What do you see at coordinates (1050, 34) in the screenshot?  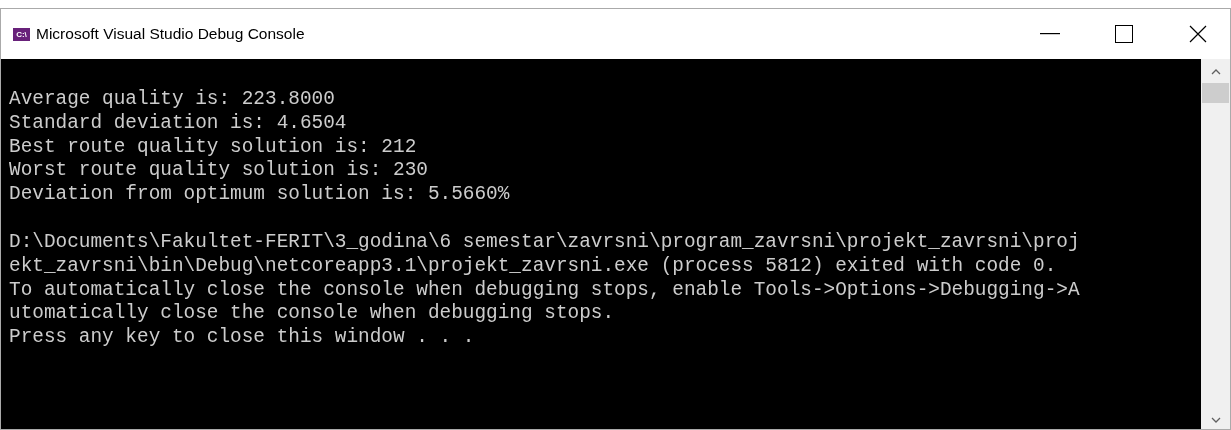 I see `minimize-icon` at bounding box center [1050, 34].